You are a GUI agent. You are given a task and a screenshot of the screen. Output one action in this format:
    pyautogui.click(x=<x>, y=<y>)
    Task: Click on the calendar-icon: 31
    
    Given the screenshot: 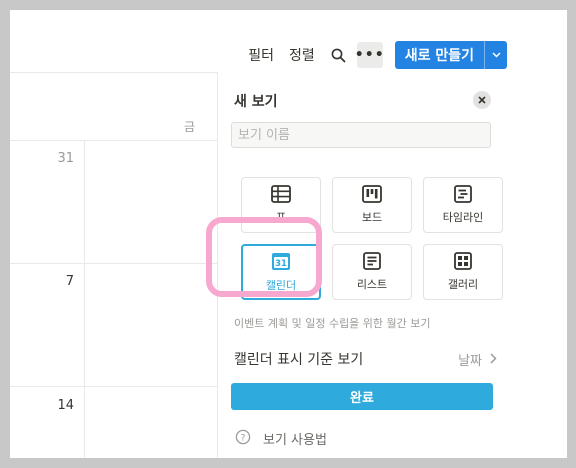 What is the action you would take?
    pyautogui.click(x=281, y=261)
    